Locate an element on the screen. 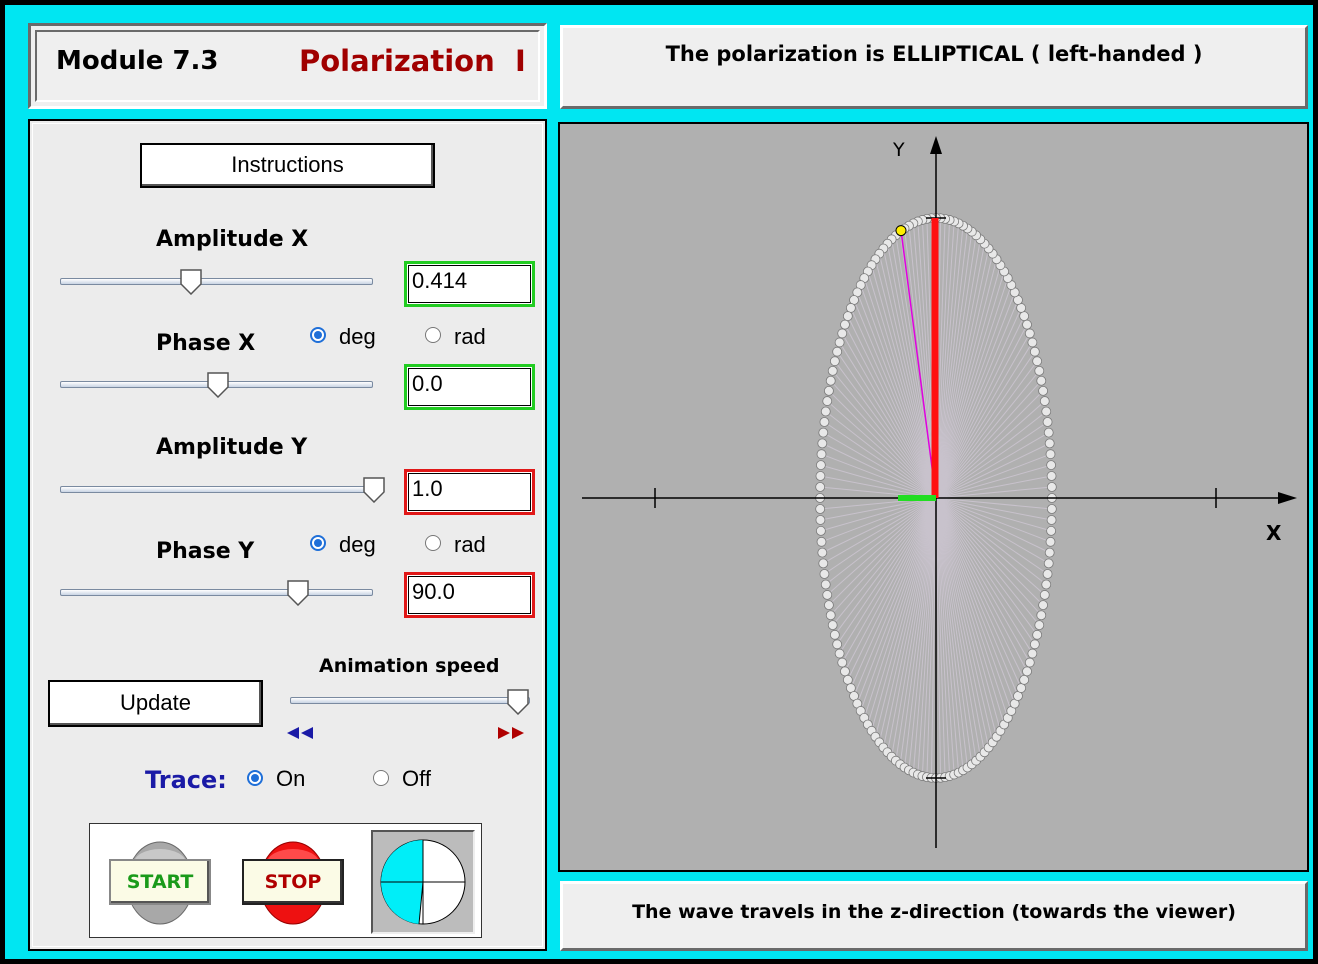 The width and height of the screenshot is (1318, 964). module-number: Module 7.3 is located at coordinates (137, 61).